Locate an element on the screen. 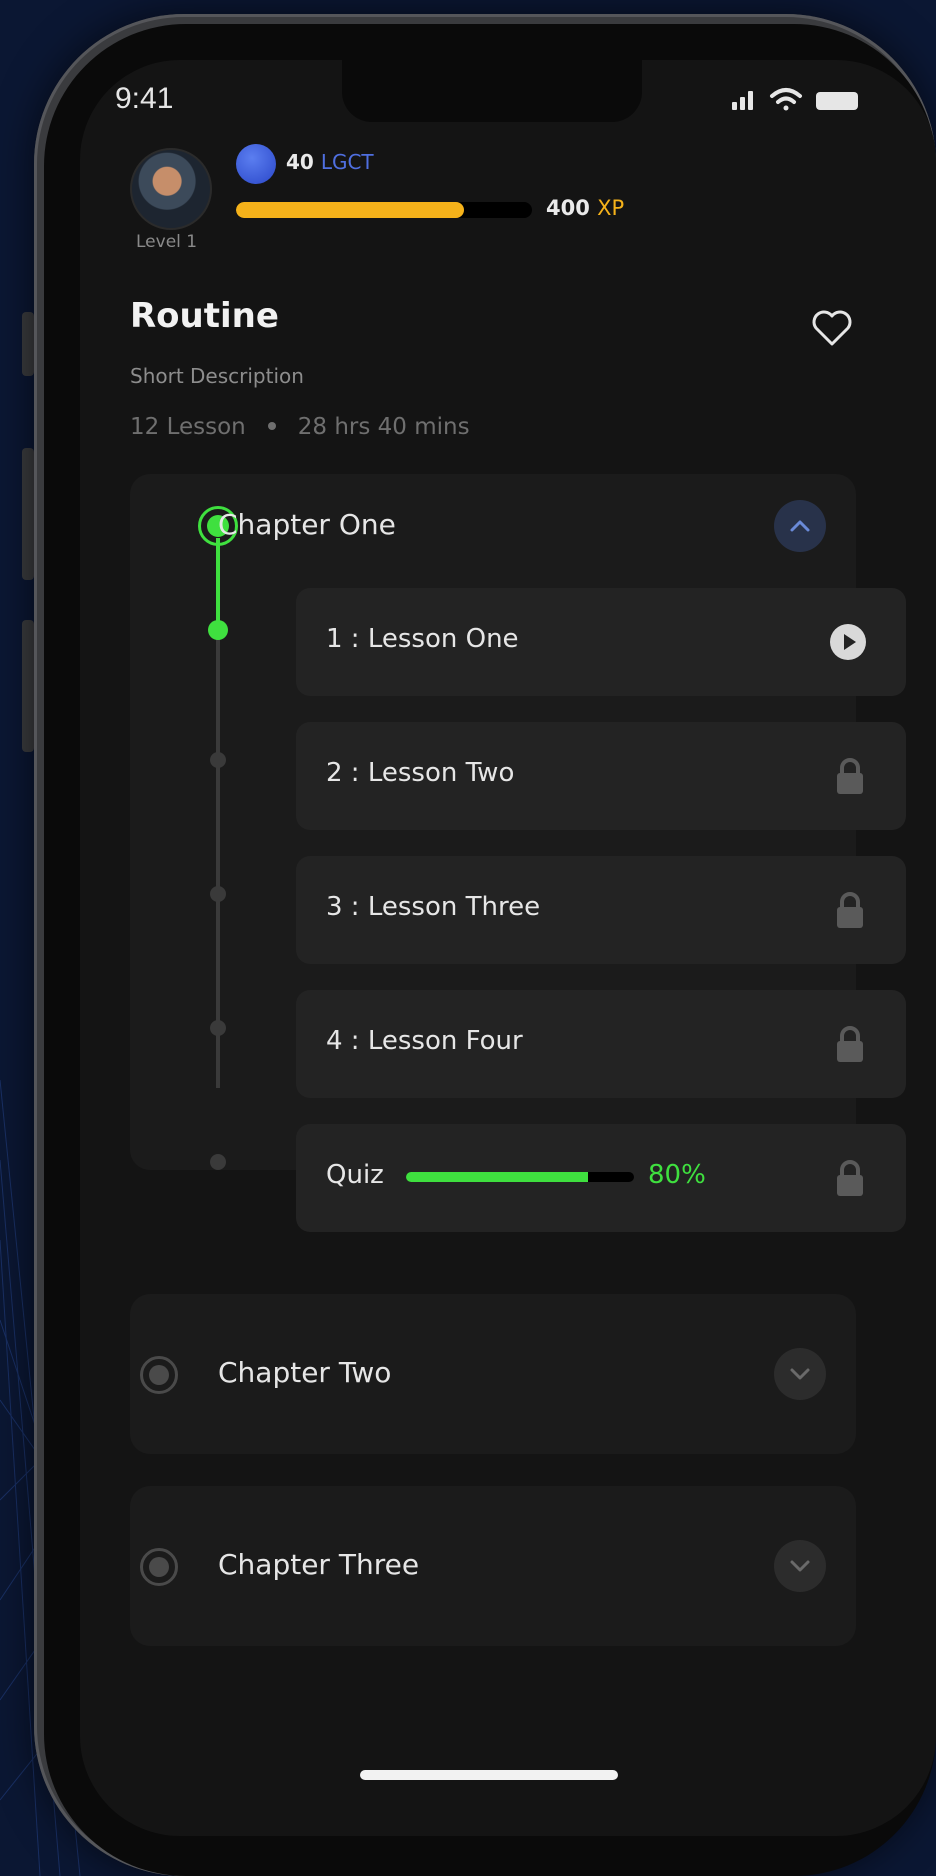 The image size is (936, 1876). quiz-progress-bar is located at coordinates (520, 1177).